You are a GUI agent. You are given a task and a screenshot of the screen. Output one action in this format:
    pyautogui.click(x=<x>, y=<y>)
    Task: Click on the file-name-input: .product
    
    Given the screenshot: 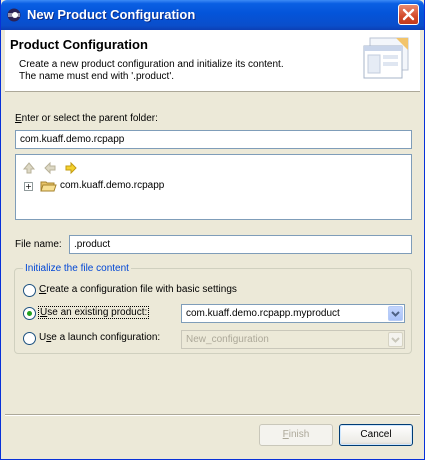 What is the action you would take?
    pyautogui.click(x=240, y=244)
    